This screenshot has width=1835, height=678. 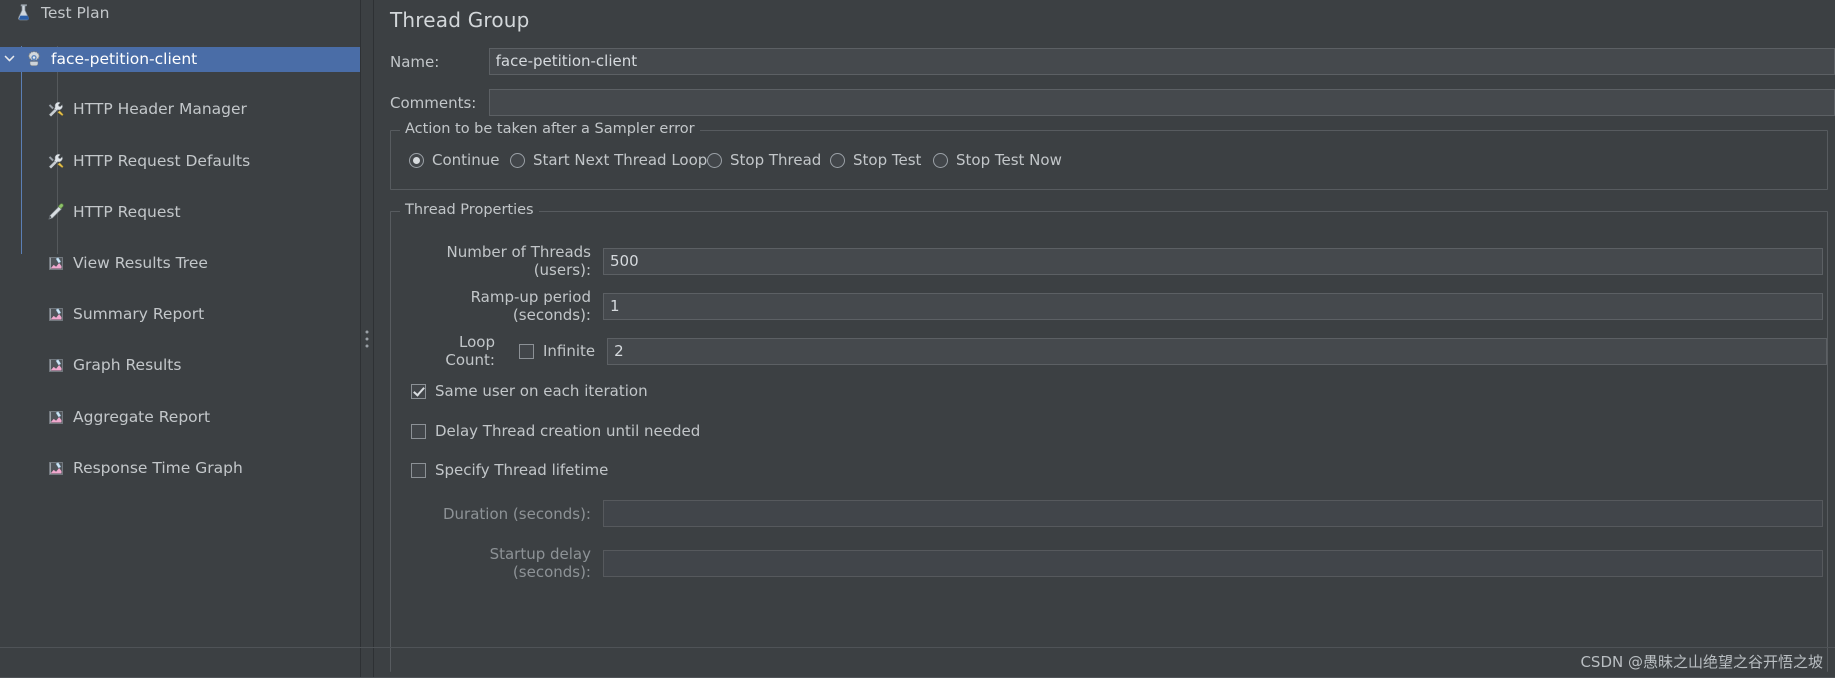 I want to click on name-input: face-petition-client, so click(x=1161, y=61).